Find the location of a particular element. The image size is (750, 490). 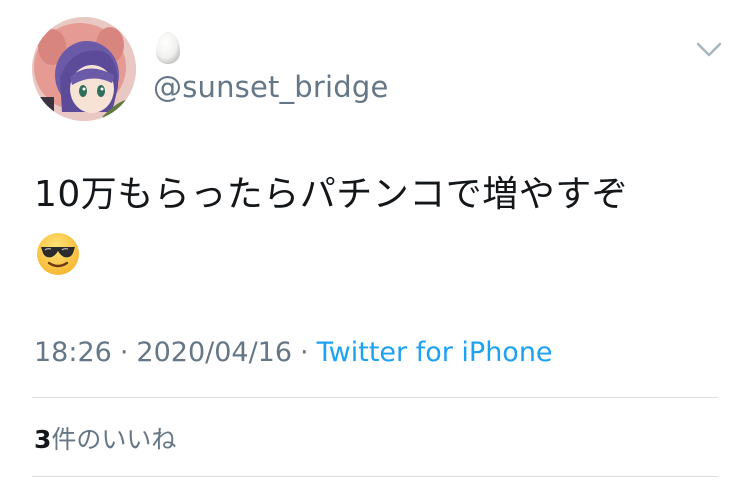

tweet-date: 2020/04/16 is located at coordinates (214, 352).